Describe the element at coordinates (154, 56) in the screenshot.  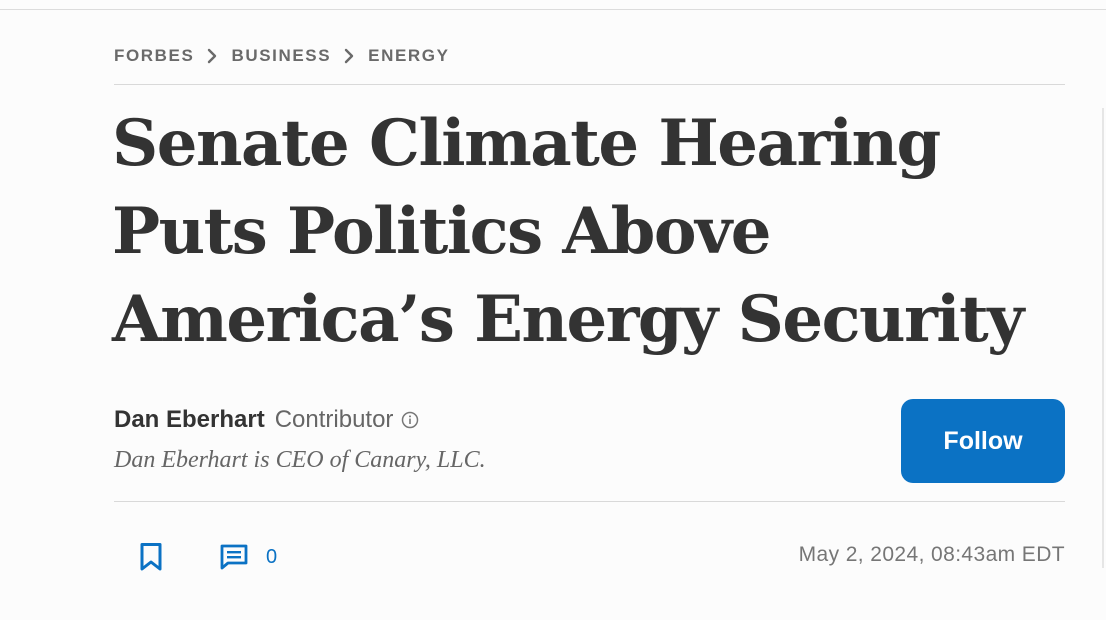
I see `breadcrumb-item-forbes: FORBES` at that location.